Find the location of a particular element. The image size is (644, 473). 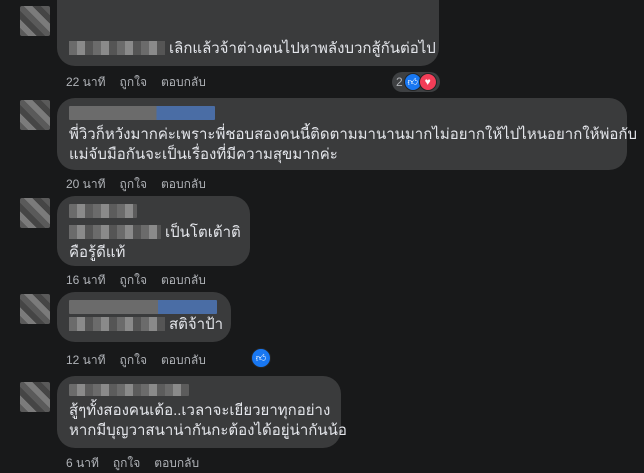

comment-actions: 12 นาที ถูกใจ ตอบกลับ is located at coordinates (136, 360).